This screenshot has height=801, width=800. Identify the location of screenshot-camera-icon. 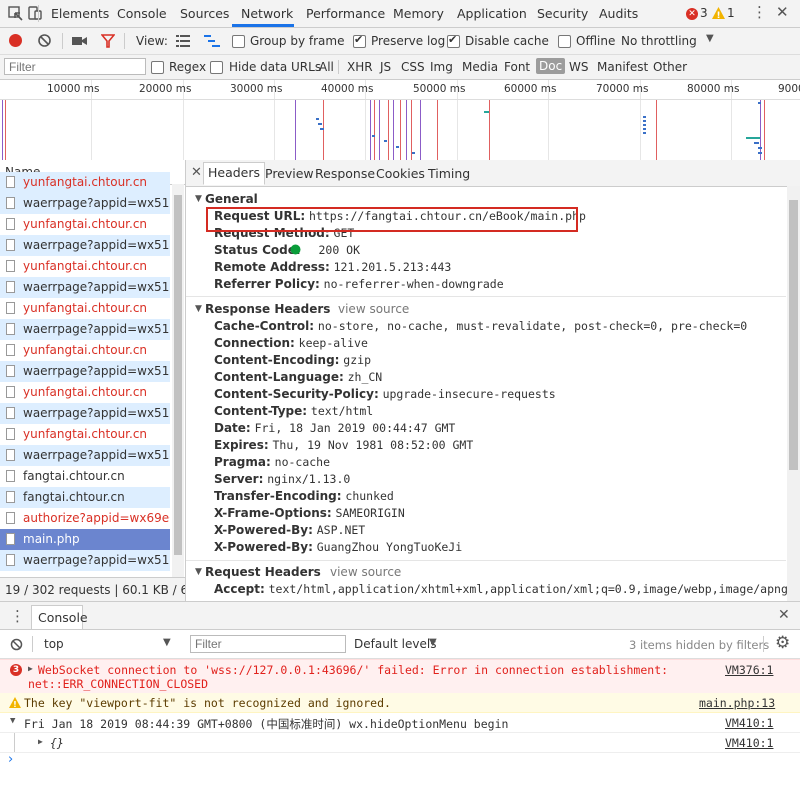
(80, 41).